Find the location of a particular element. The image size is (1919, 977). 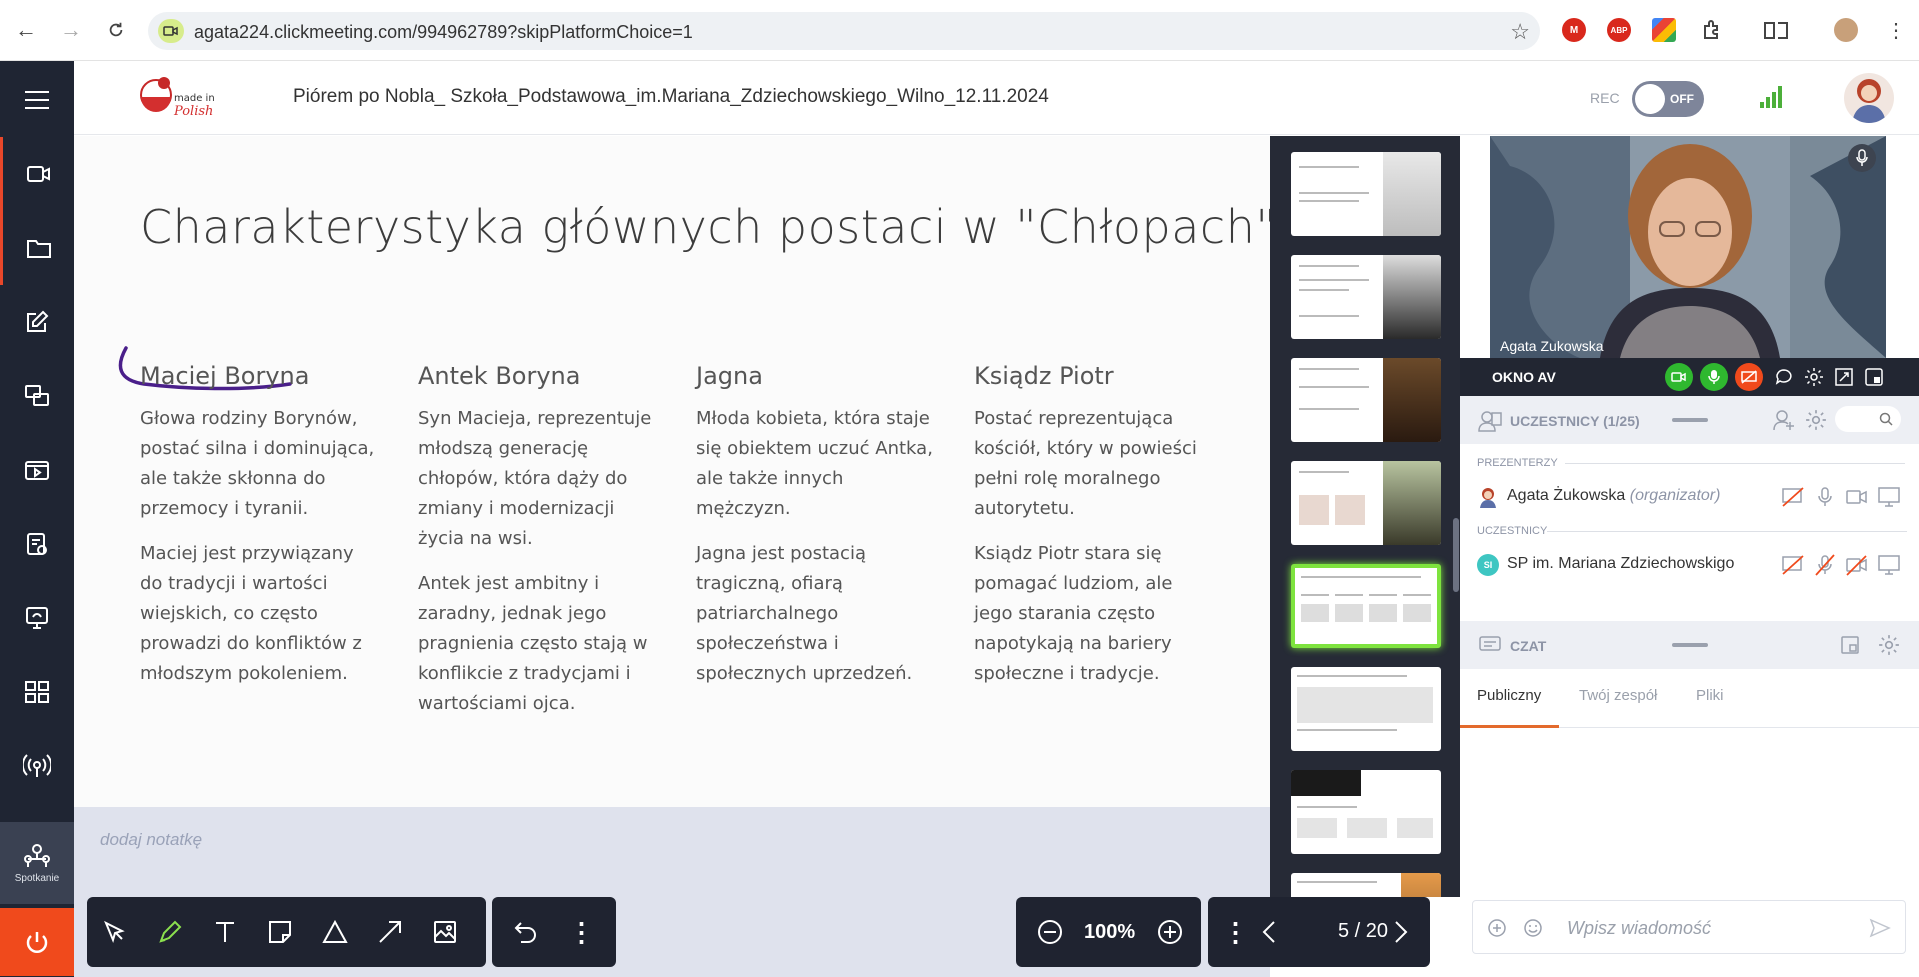

zoom-in-icon is located at coordinates (1169, 932).